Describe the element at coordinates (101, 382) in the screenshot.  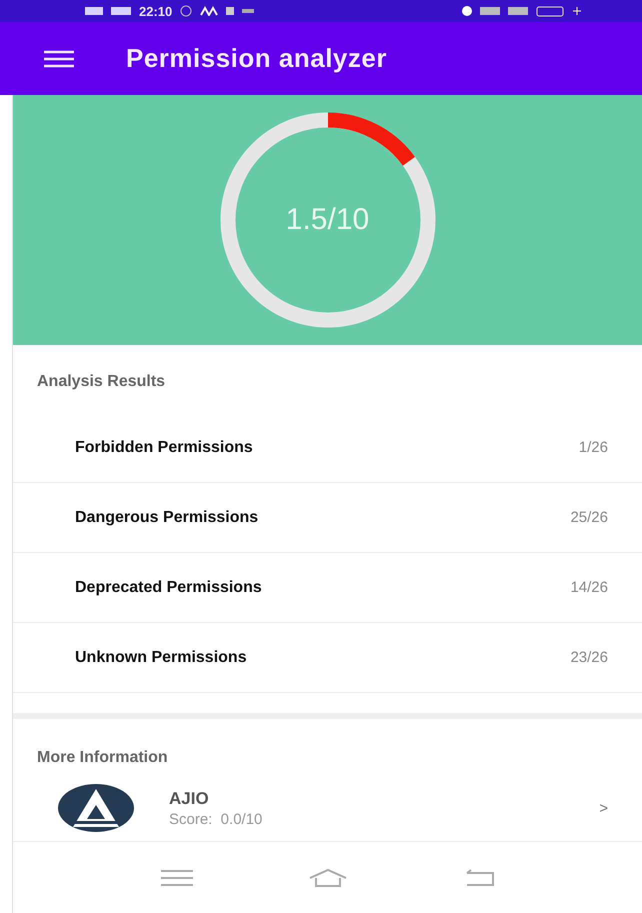
I see `section-heading: Analysis Results` at that location.